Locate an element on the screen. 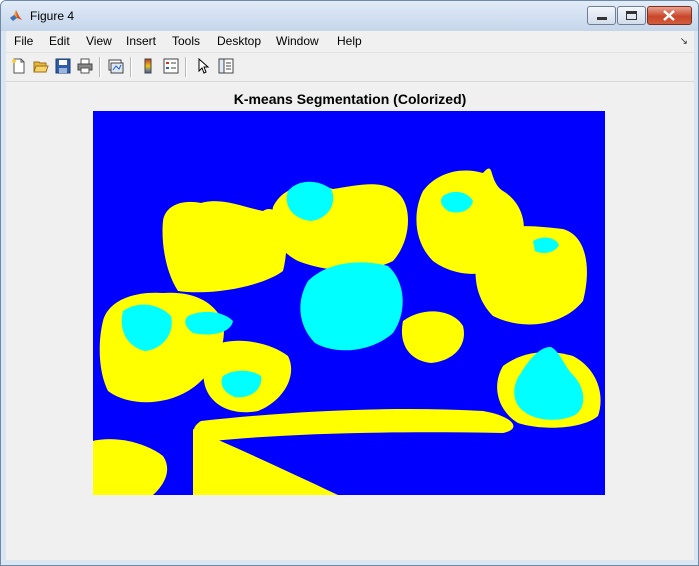  close-icon is located at coordinates (669, 15).